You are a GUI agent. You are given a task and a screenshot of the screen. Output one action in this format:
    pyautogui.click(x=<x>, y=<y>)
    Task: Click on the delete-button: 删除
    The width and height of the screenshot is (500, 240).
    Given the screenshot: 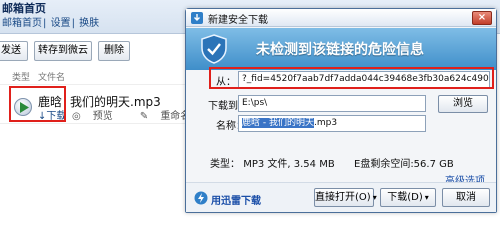 What is the action you would take?
    pyautogui.click(x=114, y=51)
    